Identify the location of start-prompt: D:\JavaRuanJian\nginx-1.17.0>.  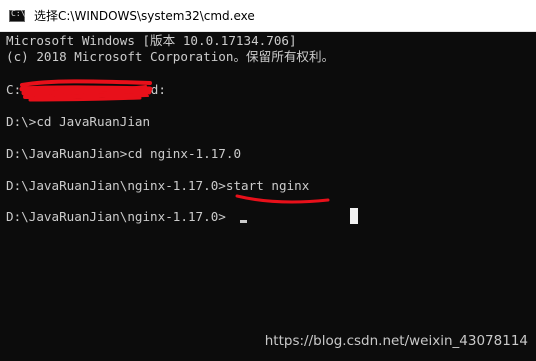
(116, 185).